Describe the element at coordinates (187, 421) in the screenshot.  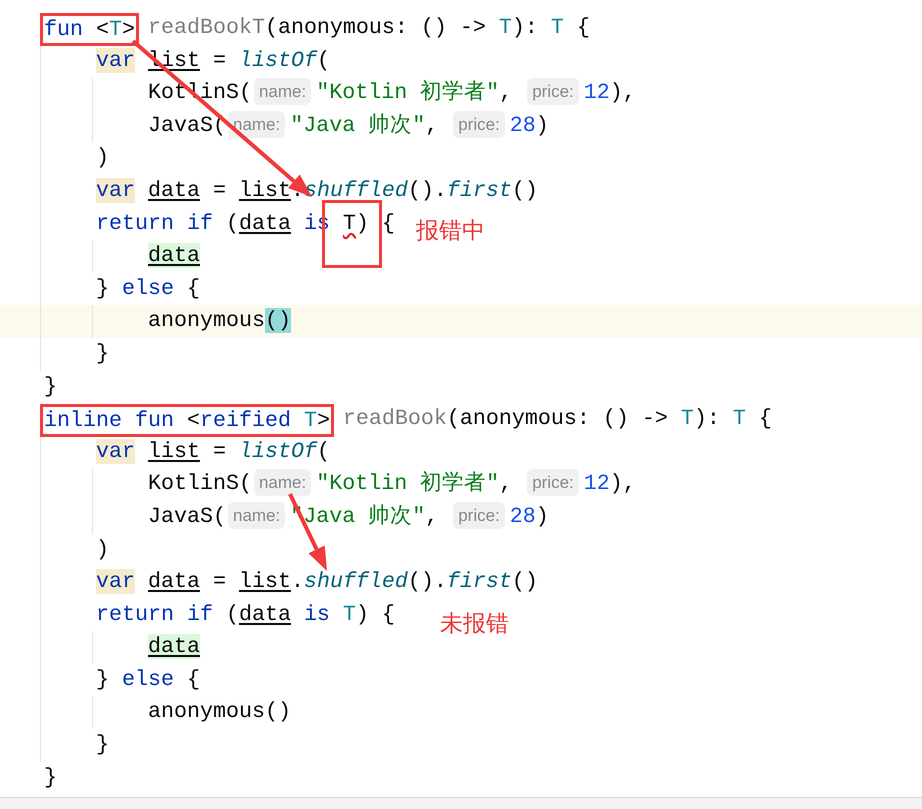
I see `annotation-frame: inline fun <reified T>` at that location.